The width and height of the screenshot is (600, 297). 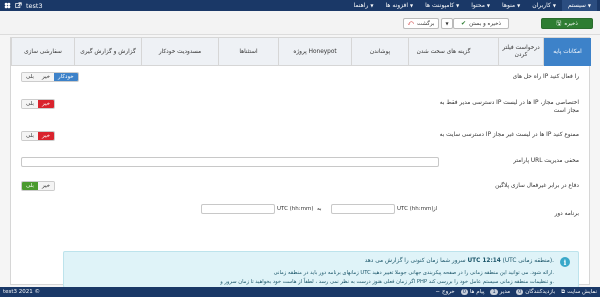 What do you see at coordinates (565, 262) in the screenshot?
I see `info-icon: i` at bounding box center [565, 262].